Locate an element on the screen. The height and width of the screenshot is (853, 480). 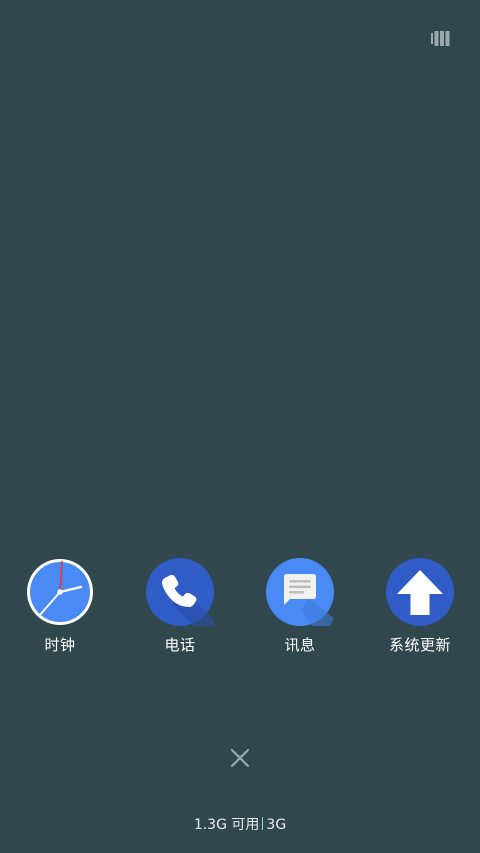
app-label-phone: 电话 is located at coordinates (180, 645).